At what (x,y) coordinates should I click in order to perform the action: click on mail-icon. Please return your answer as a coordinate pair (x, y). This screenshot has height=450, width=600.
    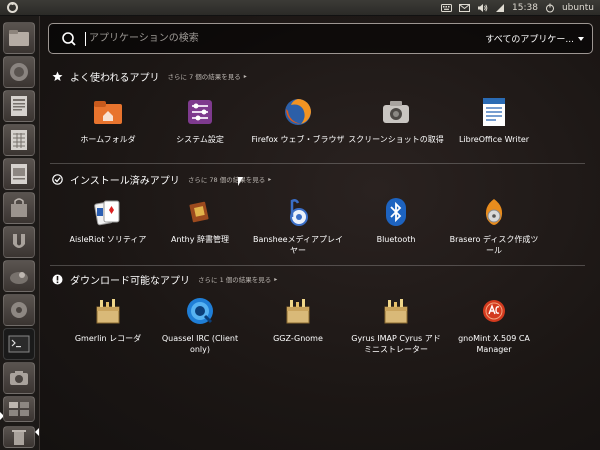
    Looking at the image, I should click on (464, 8).